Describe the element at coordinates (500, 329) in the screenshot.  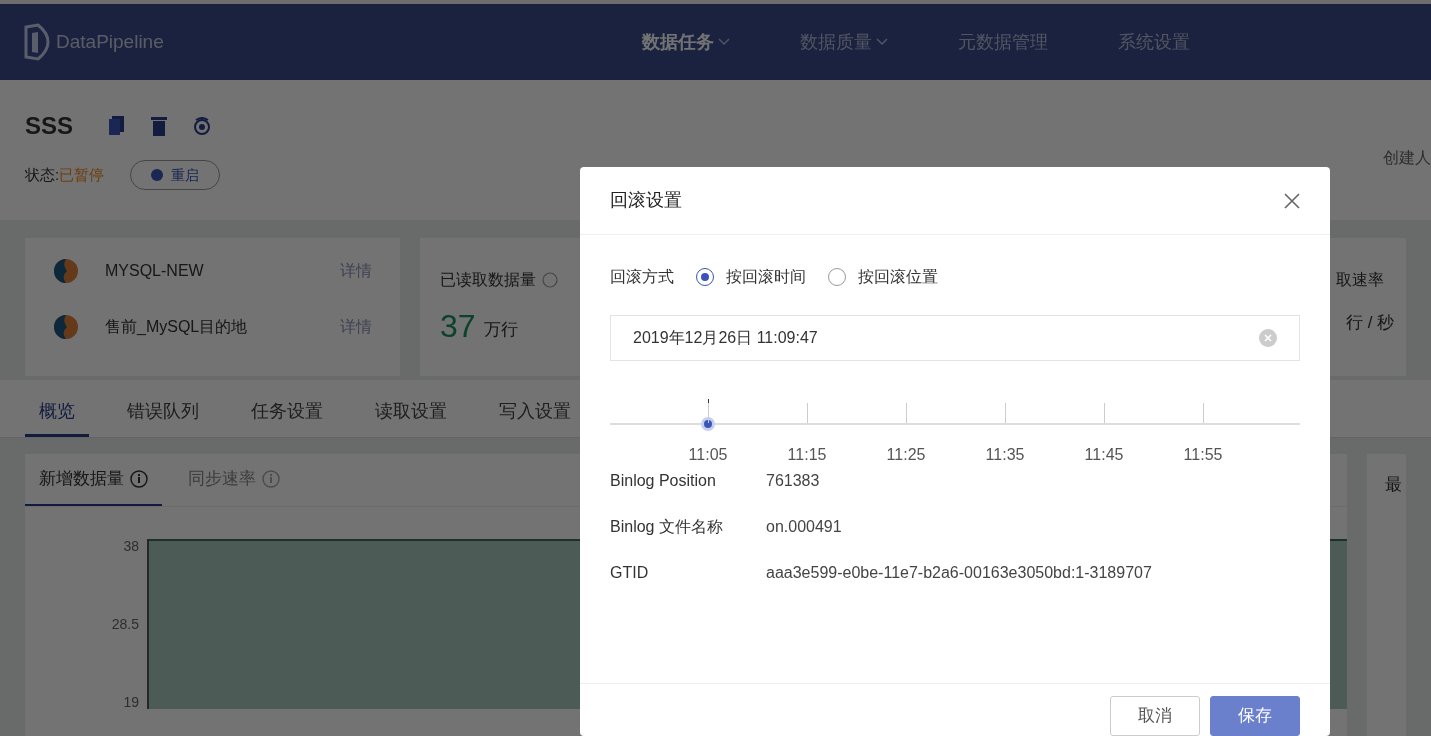
I see `stat-unit: 万行` at that location.